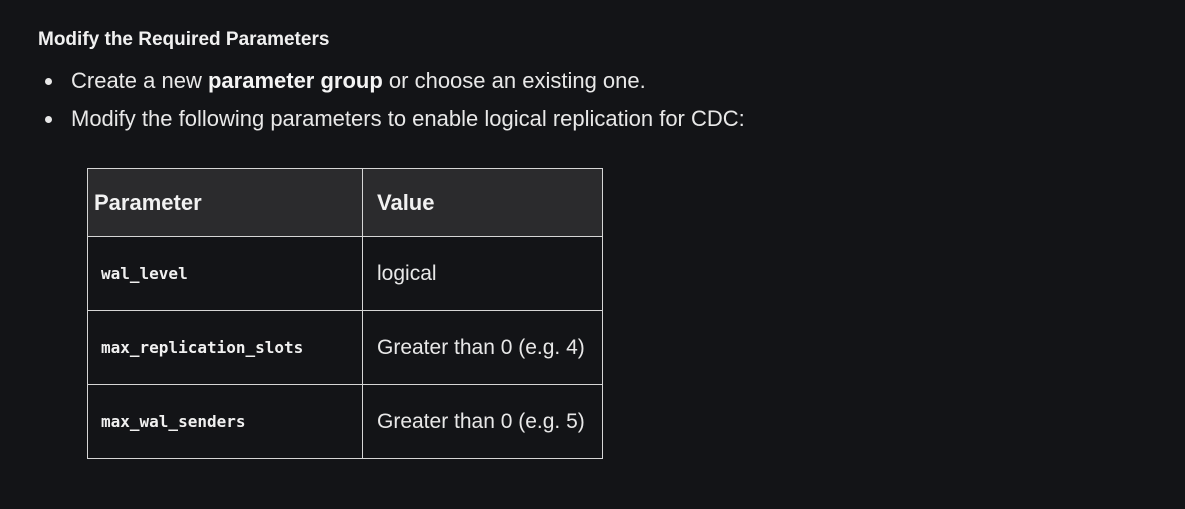 This screenshot has height=509, width=1185. Describe the element at coordinates (482, 273) in the screenshot. I see `parameter-value: logical` at that location.